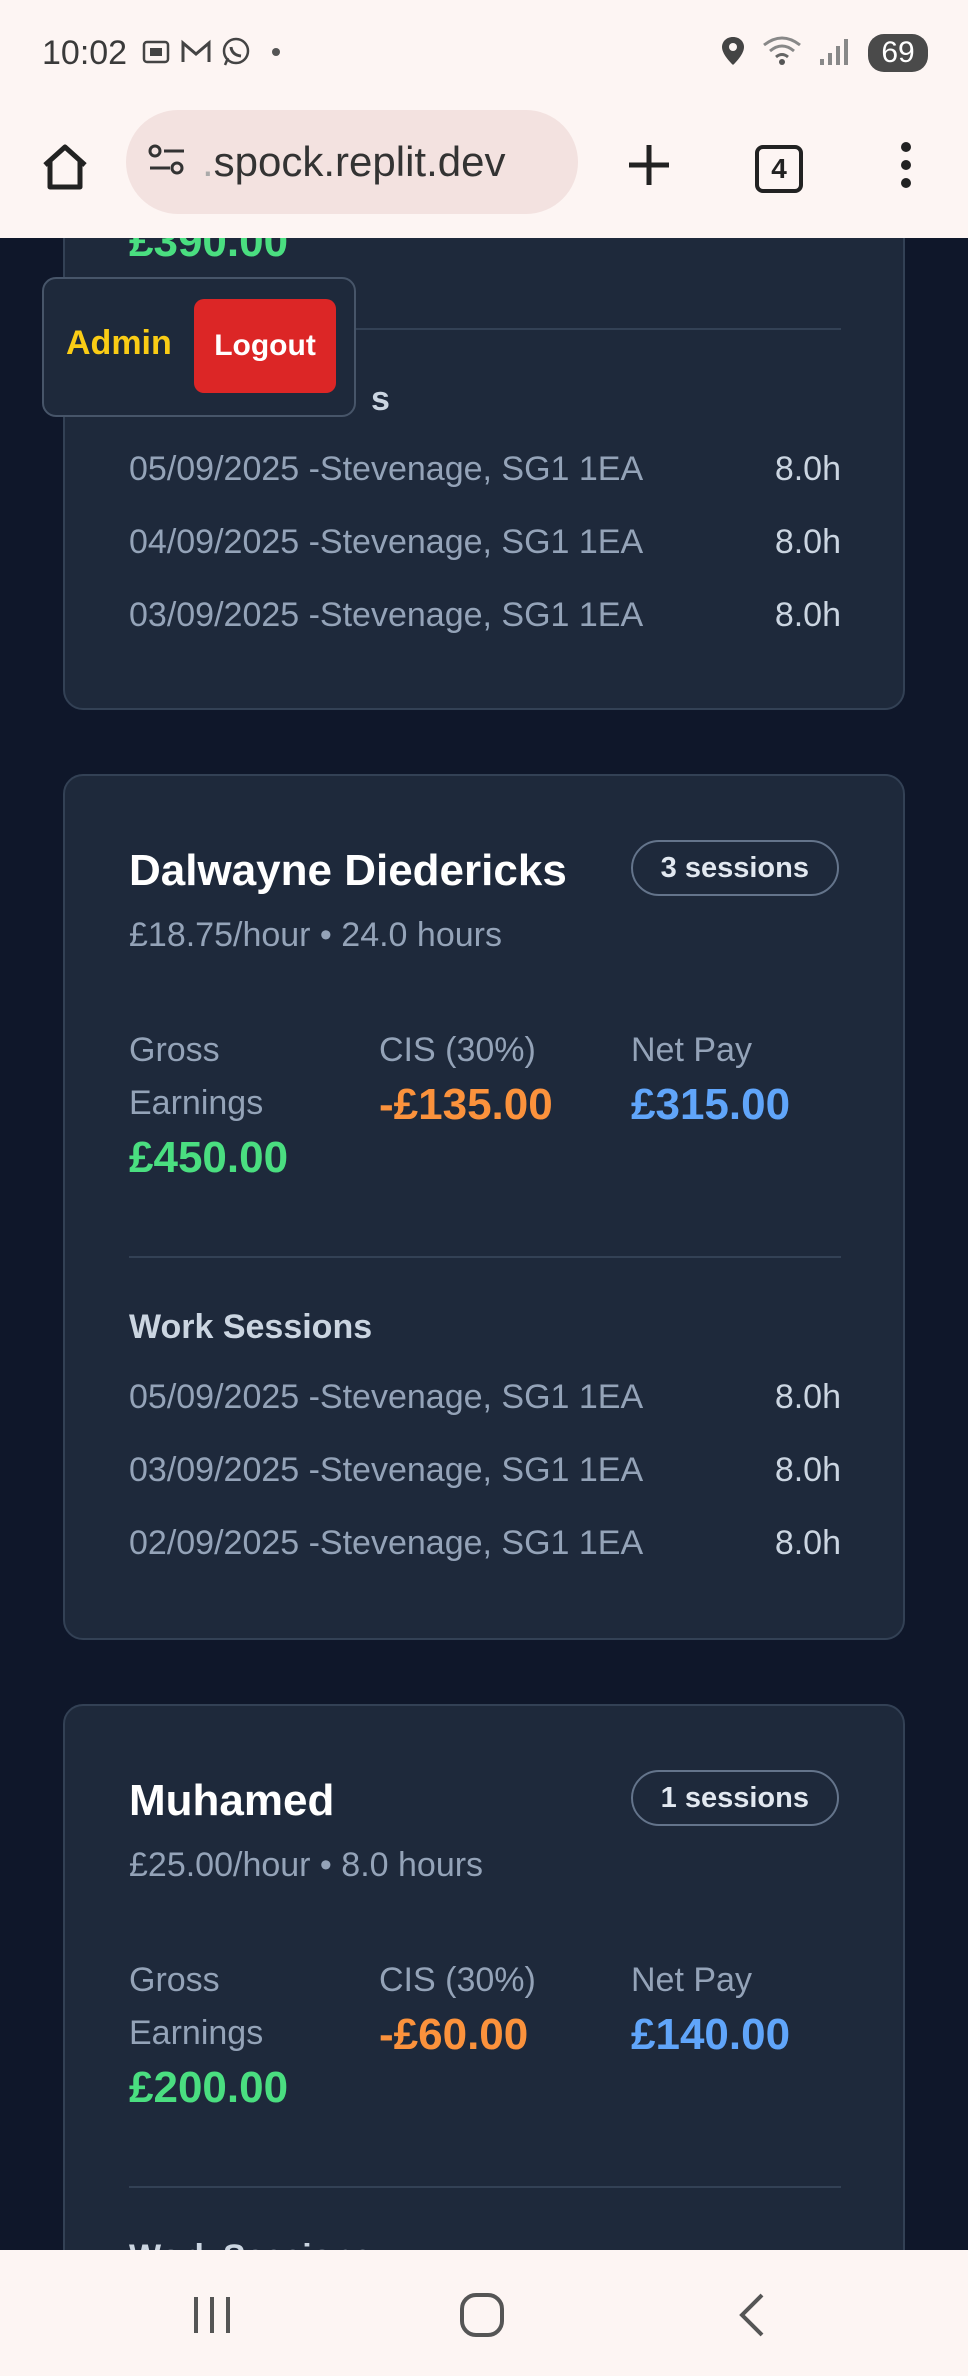  What do you see at coordinates (782, 53) in the screenshot?
I see `wifi-icon` at bounding box center [782, 53].